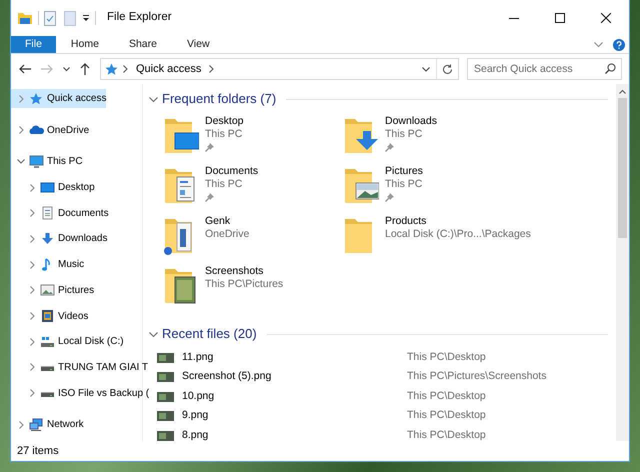 The image size is (640, 472). I want to click on nav-item: Quick access, so click(58, 98).